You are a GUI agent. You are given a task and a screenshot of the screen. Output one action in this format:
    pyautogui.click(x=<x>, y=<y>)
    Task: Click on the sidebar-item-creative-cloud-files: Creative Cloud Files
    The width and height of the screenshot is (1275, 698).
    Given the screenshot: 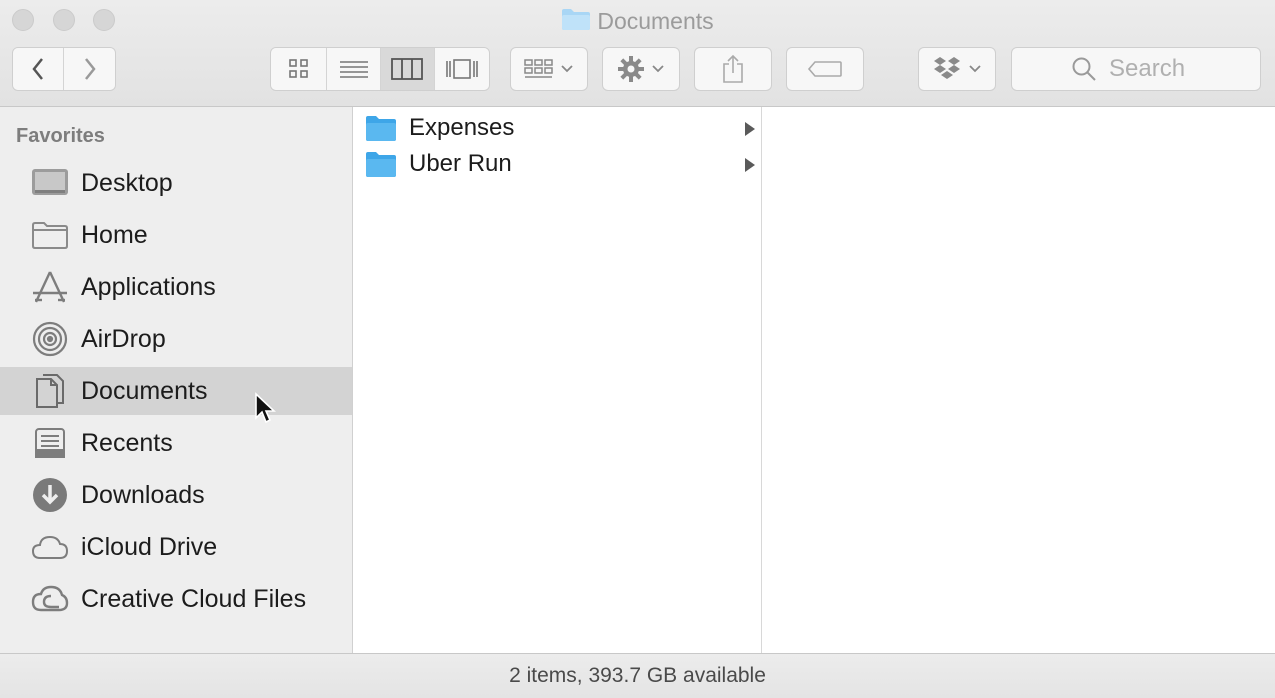 What is the action you would take?
    pyautogui.click(x=176, y=599)
    